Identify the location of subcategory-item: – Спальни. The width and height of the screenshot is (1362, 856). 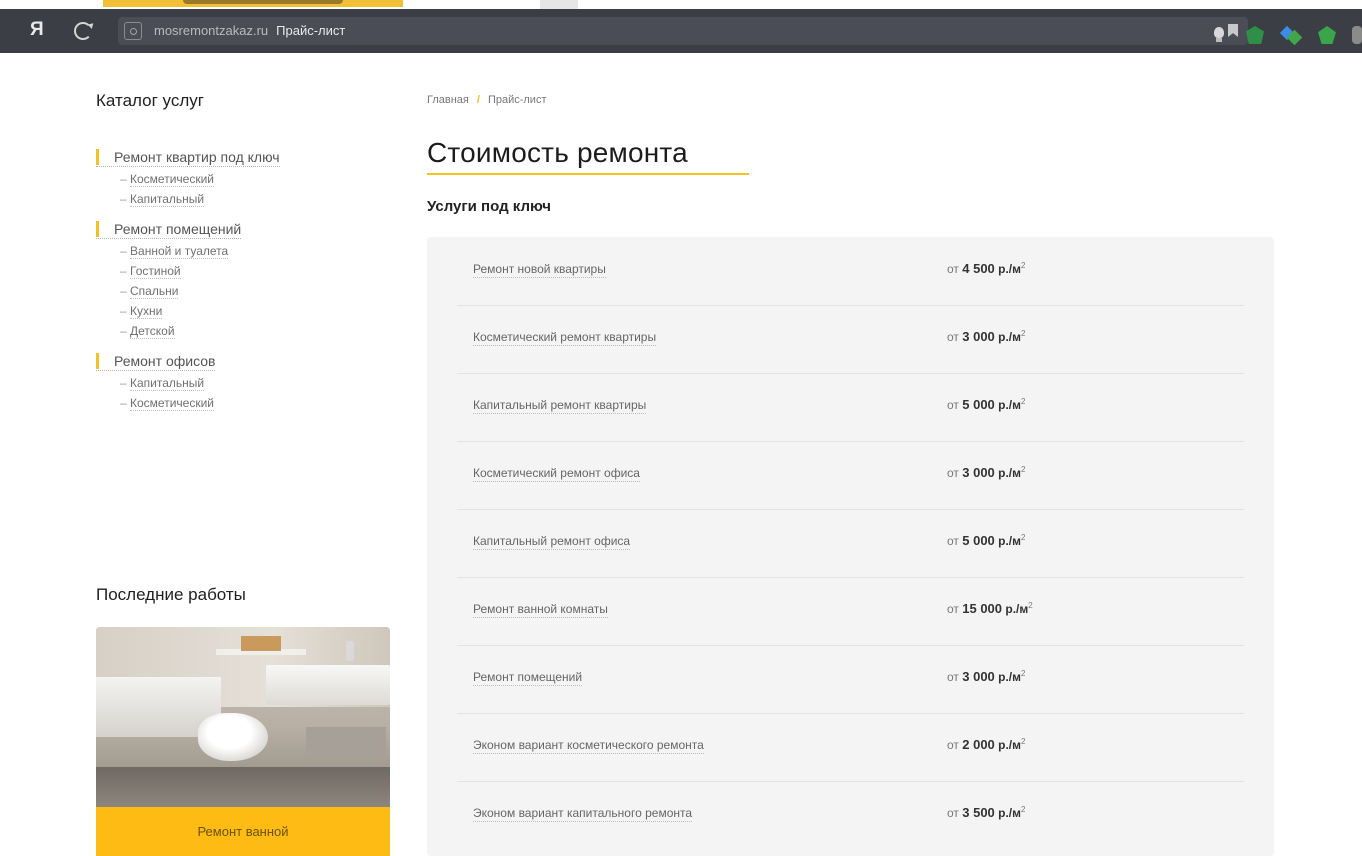
(258, 291).